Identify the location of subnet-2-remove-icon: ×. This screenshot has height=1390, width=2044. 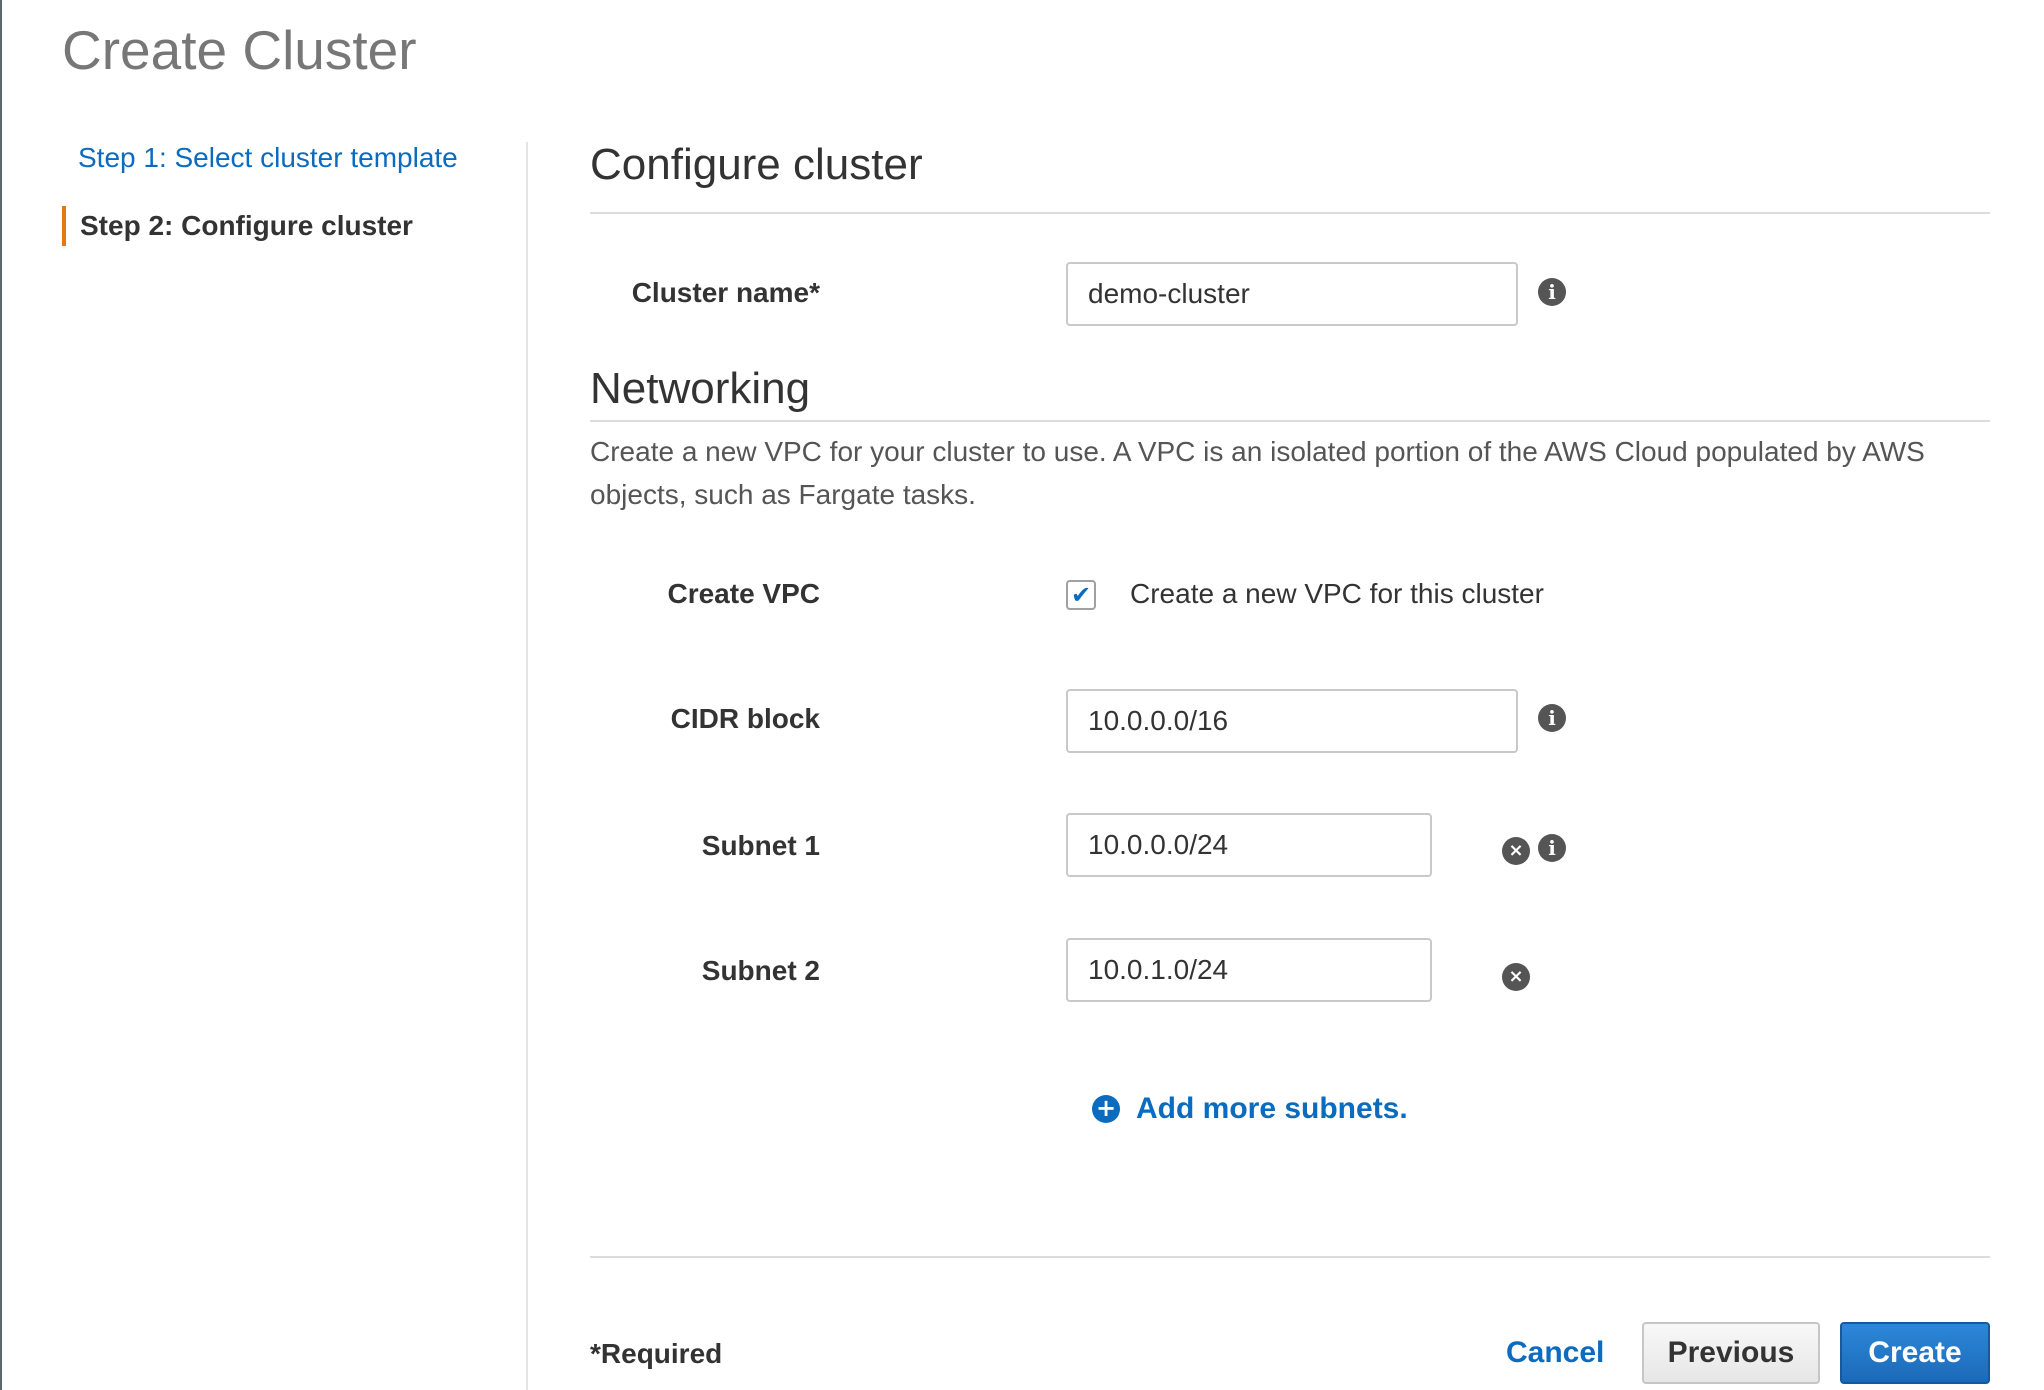
(1516, 977).